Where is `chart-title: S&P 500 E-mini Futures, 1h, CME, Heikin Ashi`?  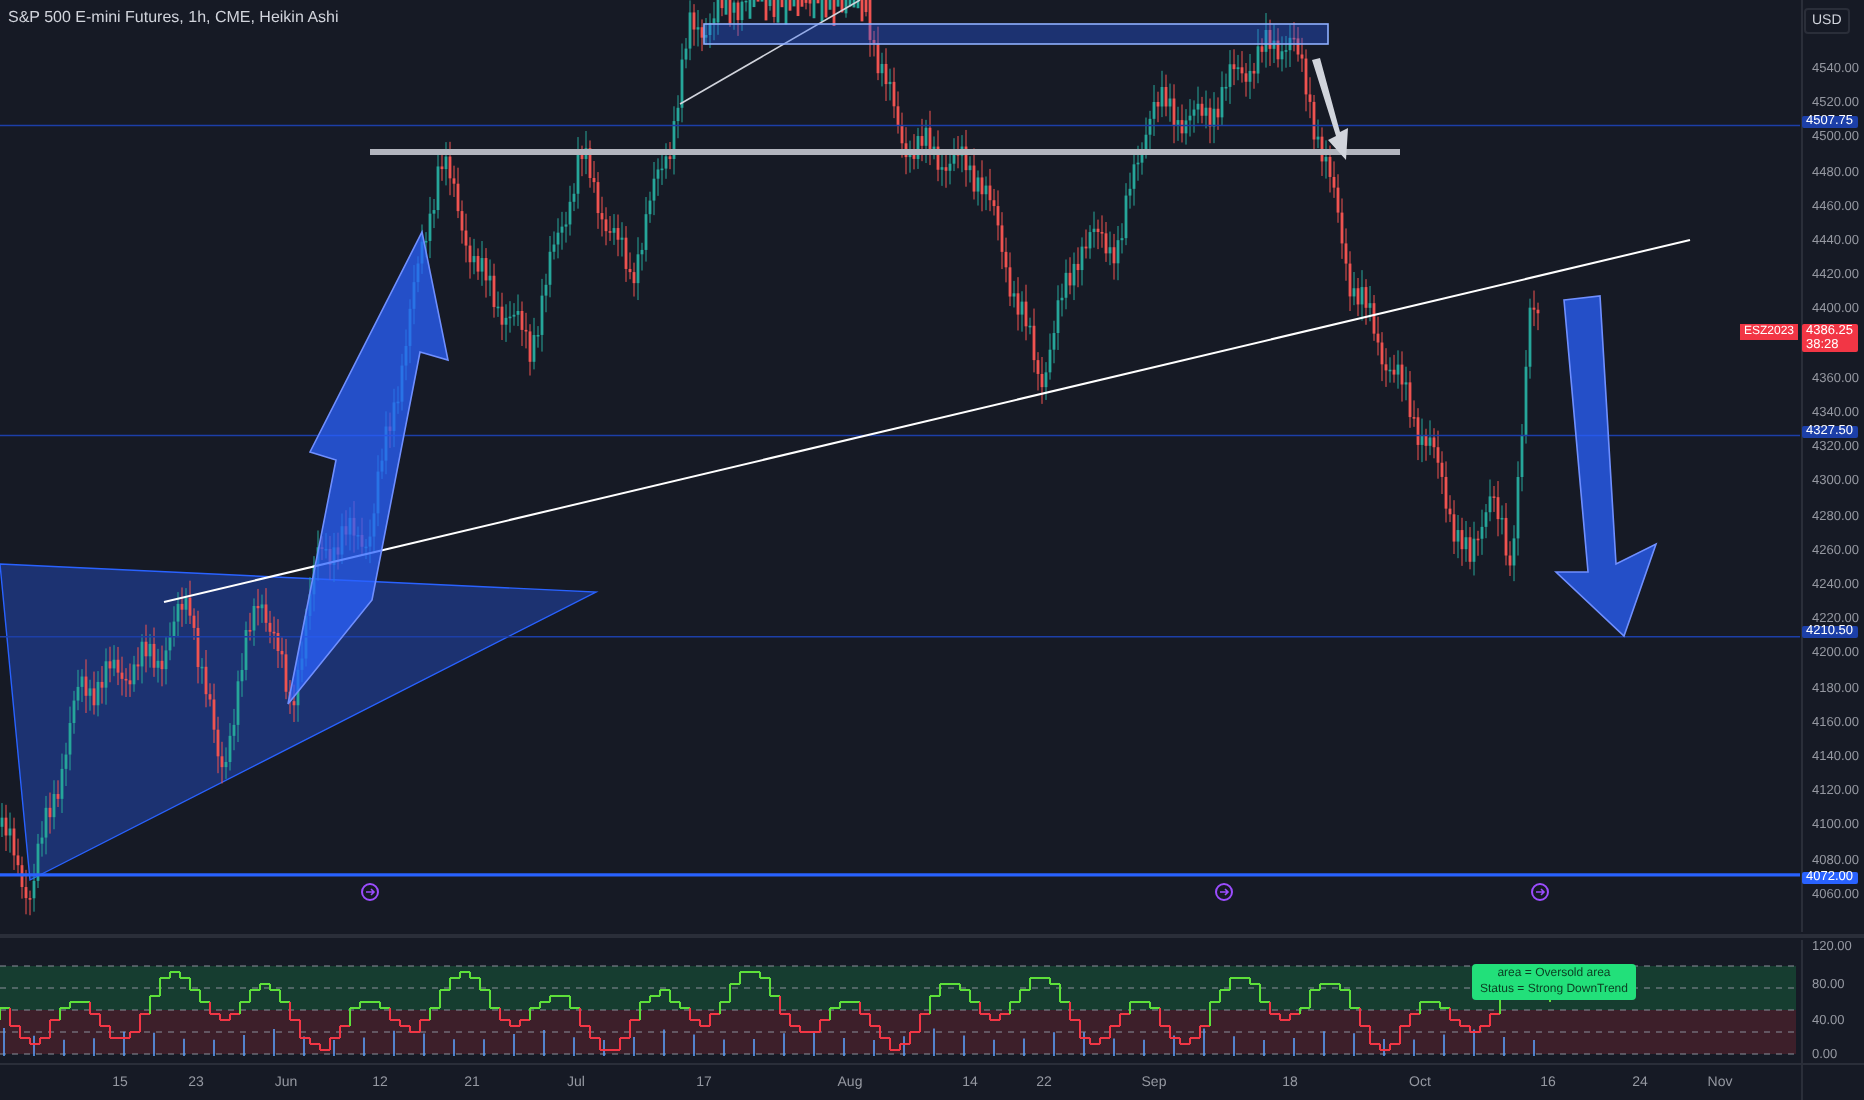
chart-title: S&P 500 E-mini Futures, 1h, CME, Heikin Ashi is located at coordinates (173, 18).